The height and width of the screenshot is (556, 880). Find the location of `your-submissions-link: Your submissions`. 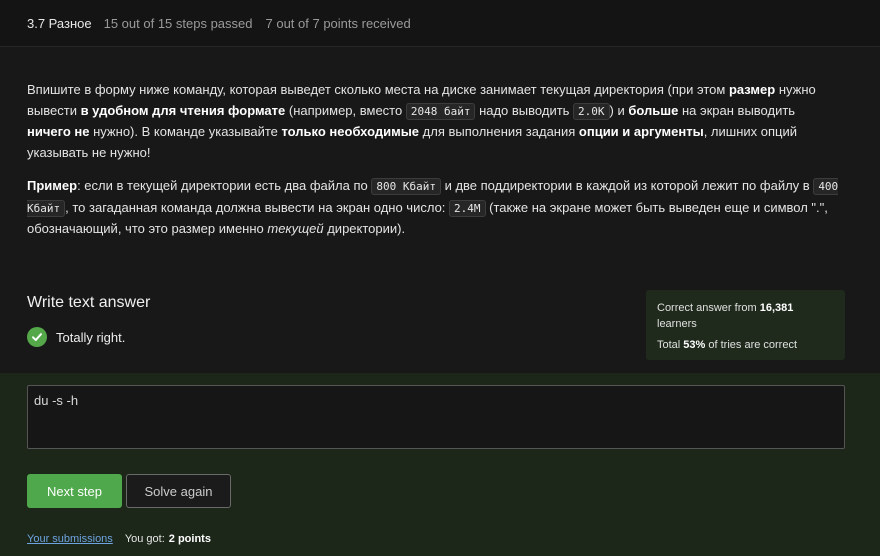

your-submissions-link: Your submissions is located at coordinates (70, 539).